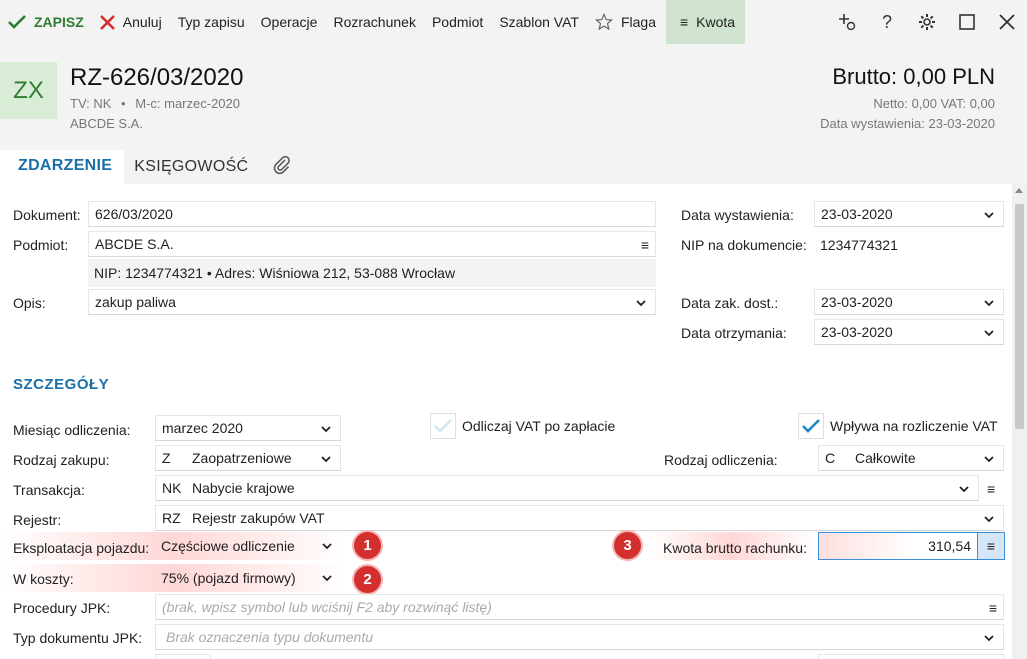 This screenshot has width=1027, height=659. I want to click on rodzaj-odliczenia-select: C Całkowite, so click(911, 458).